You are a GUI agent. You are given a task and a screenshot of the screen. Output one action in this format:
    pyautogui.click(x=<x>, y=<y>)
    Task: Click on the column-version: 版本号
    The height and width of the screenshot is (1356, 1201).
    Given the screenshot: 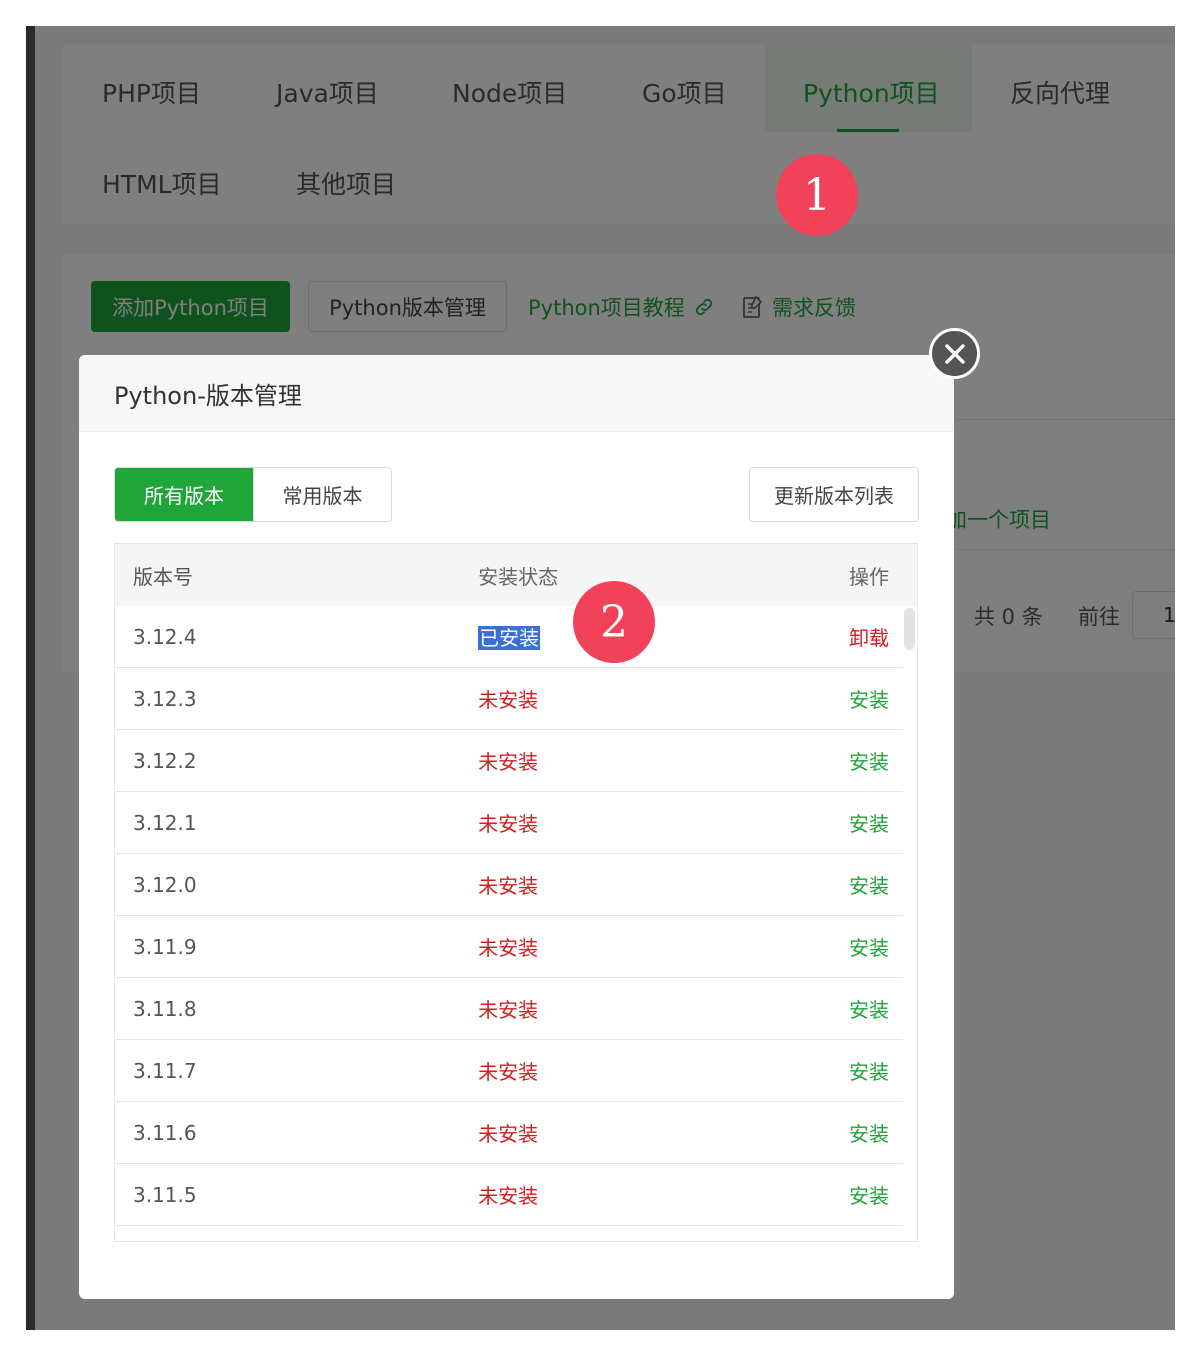 What is the action you would take?
    pyautogui.click(x=163, y=576)
    